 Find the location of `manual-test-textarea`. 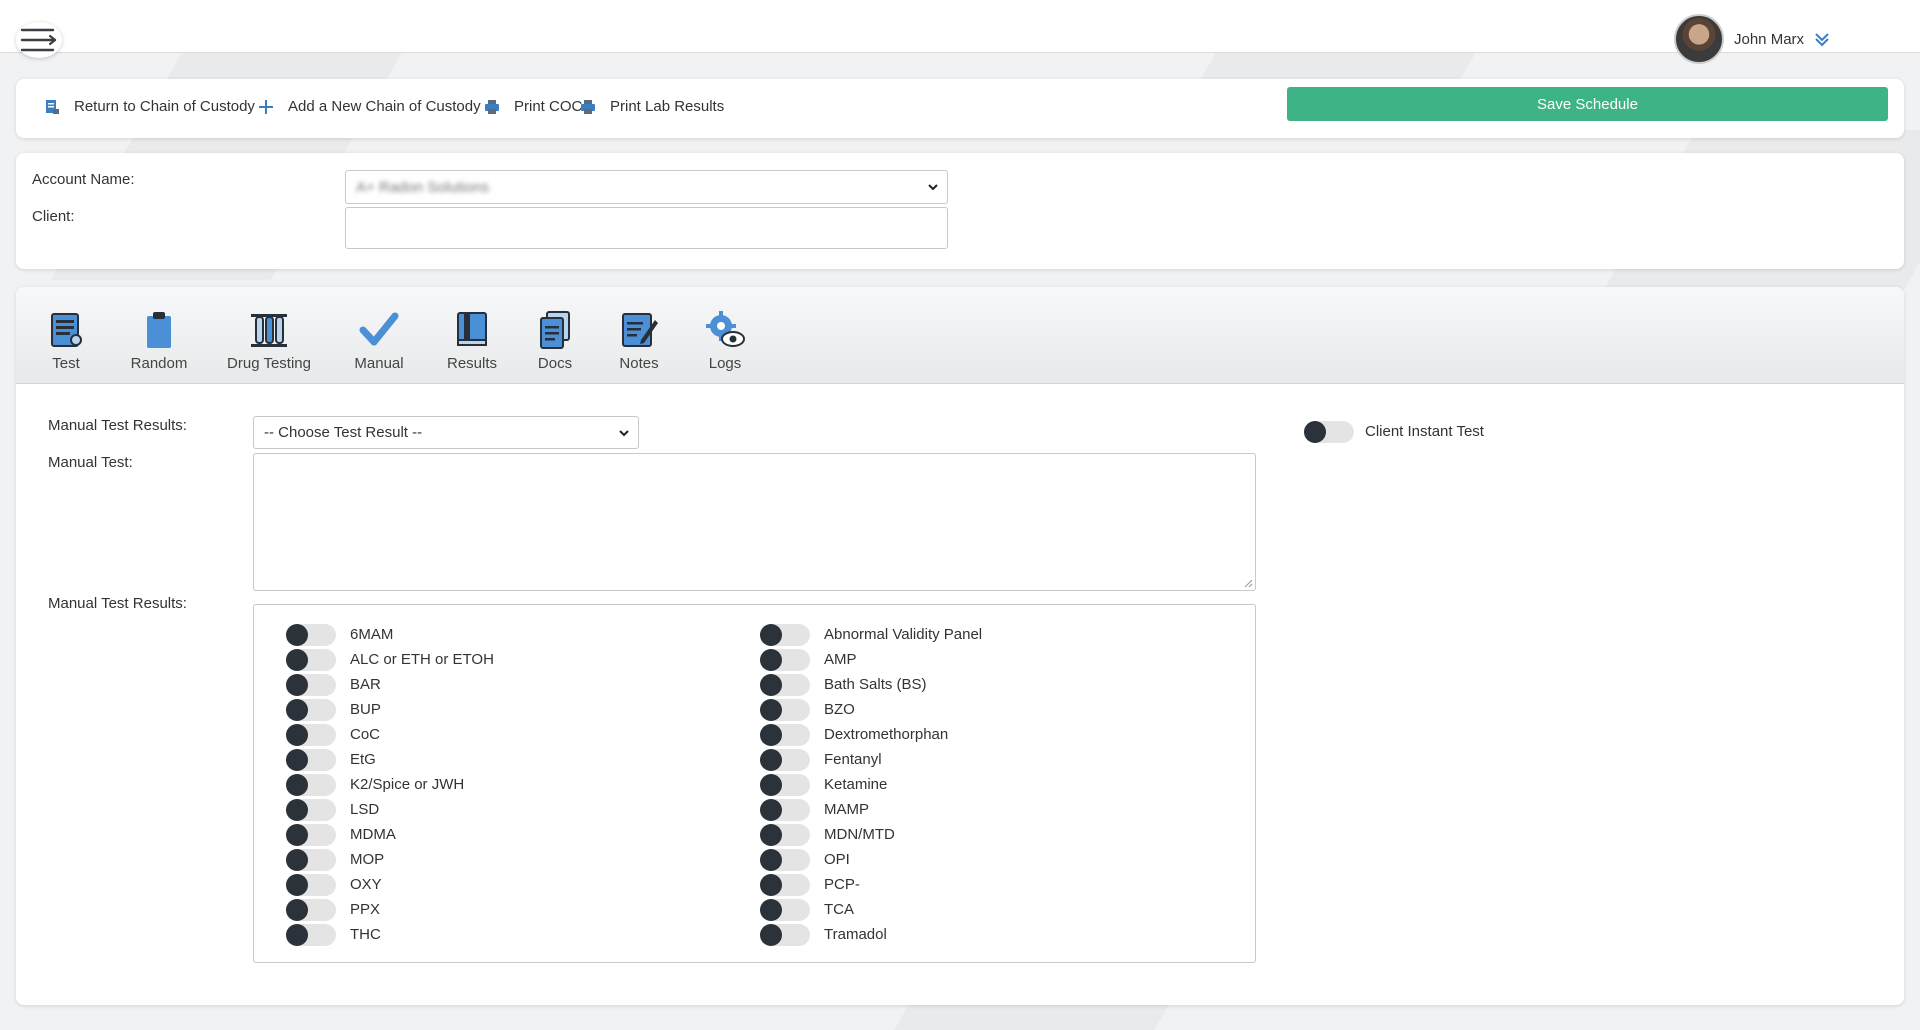

manual-test-textarea is located at coordinates (754, 522).